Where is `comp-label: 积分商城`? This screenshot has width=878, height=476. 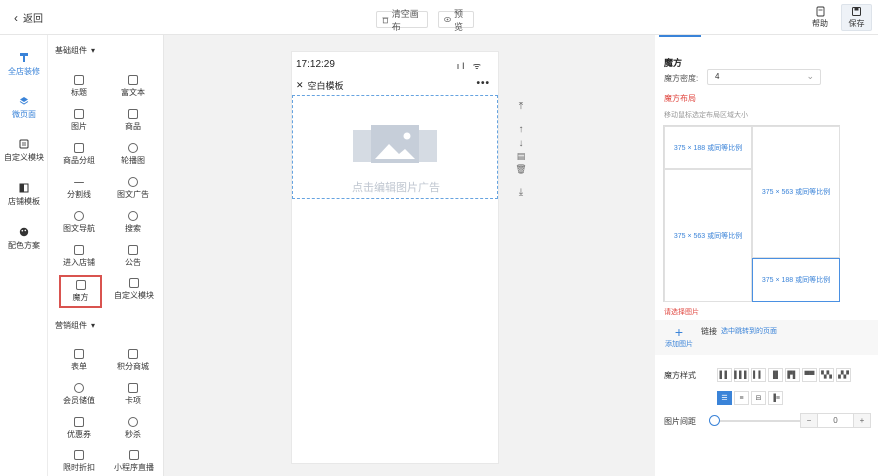 comp-label: 积分商城 is located at coordinates (133, 366).